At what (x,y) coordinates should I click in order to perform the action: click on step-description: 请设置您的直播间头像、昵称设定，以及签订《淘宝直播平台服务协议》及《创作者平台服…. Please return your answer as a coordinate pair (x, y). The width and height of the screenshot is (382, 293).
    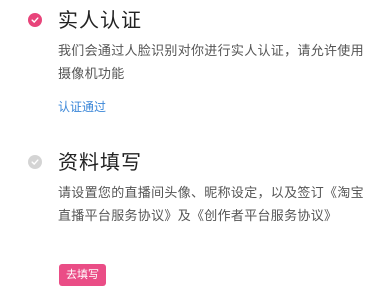
    Looking at the image, I should click on (211, 205).